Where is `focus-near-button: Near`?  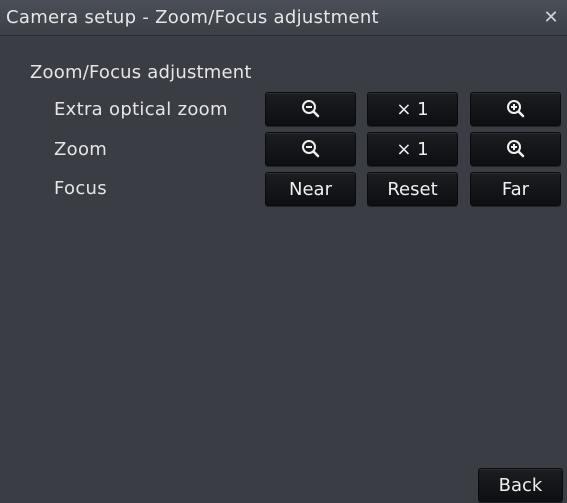 focus-near-button: Near is located at coordinates (310, 189).